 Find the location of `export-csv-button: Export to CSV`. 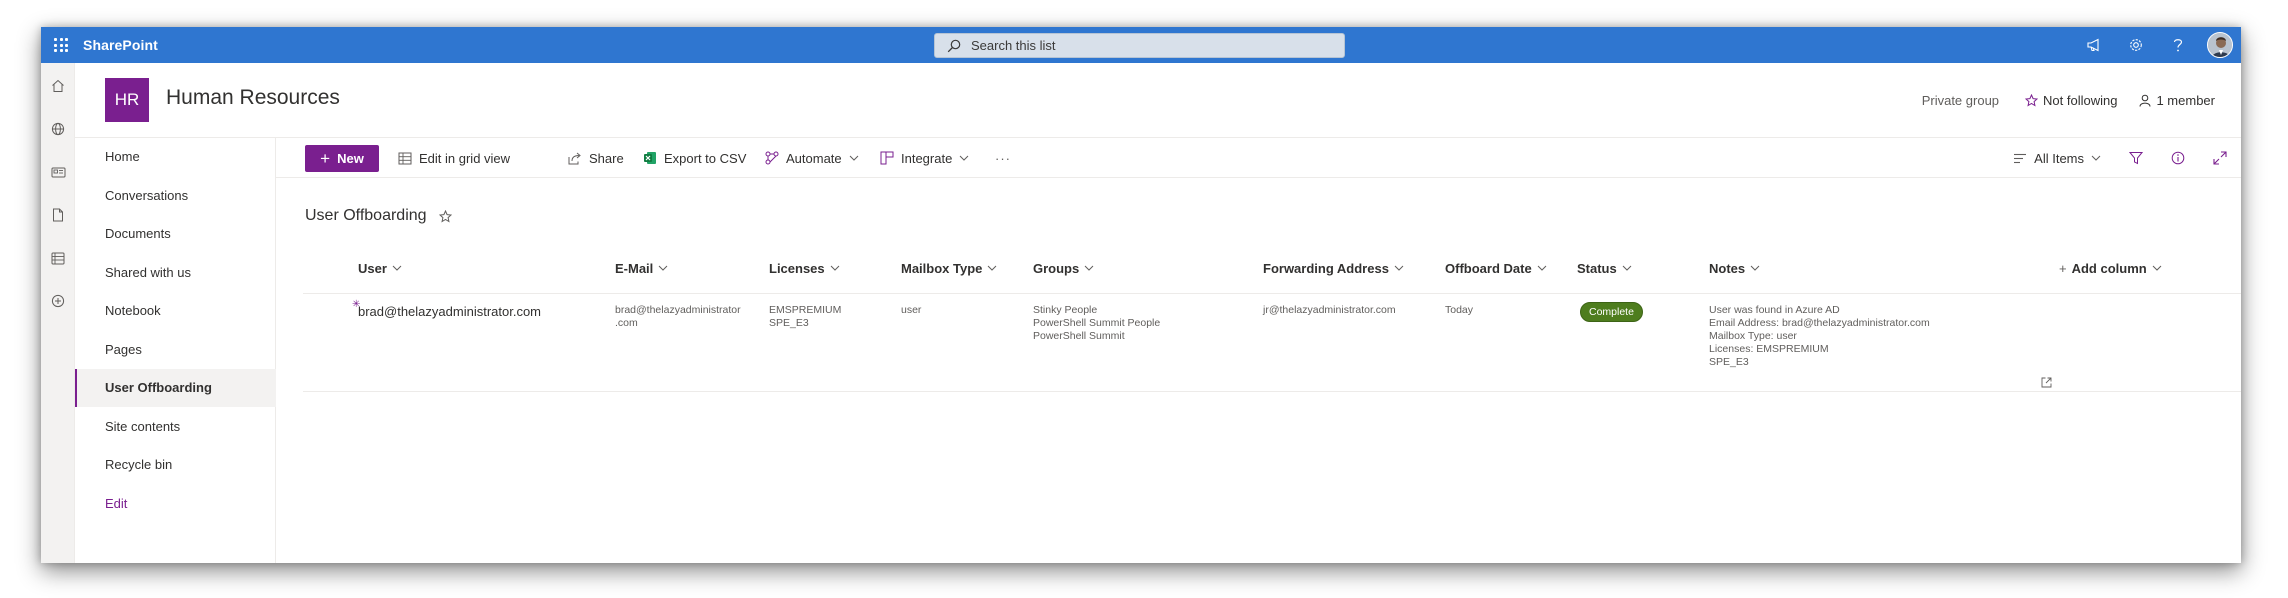

export-csv-button: Export to CSV is located at coordinates (694, 158).